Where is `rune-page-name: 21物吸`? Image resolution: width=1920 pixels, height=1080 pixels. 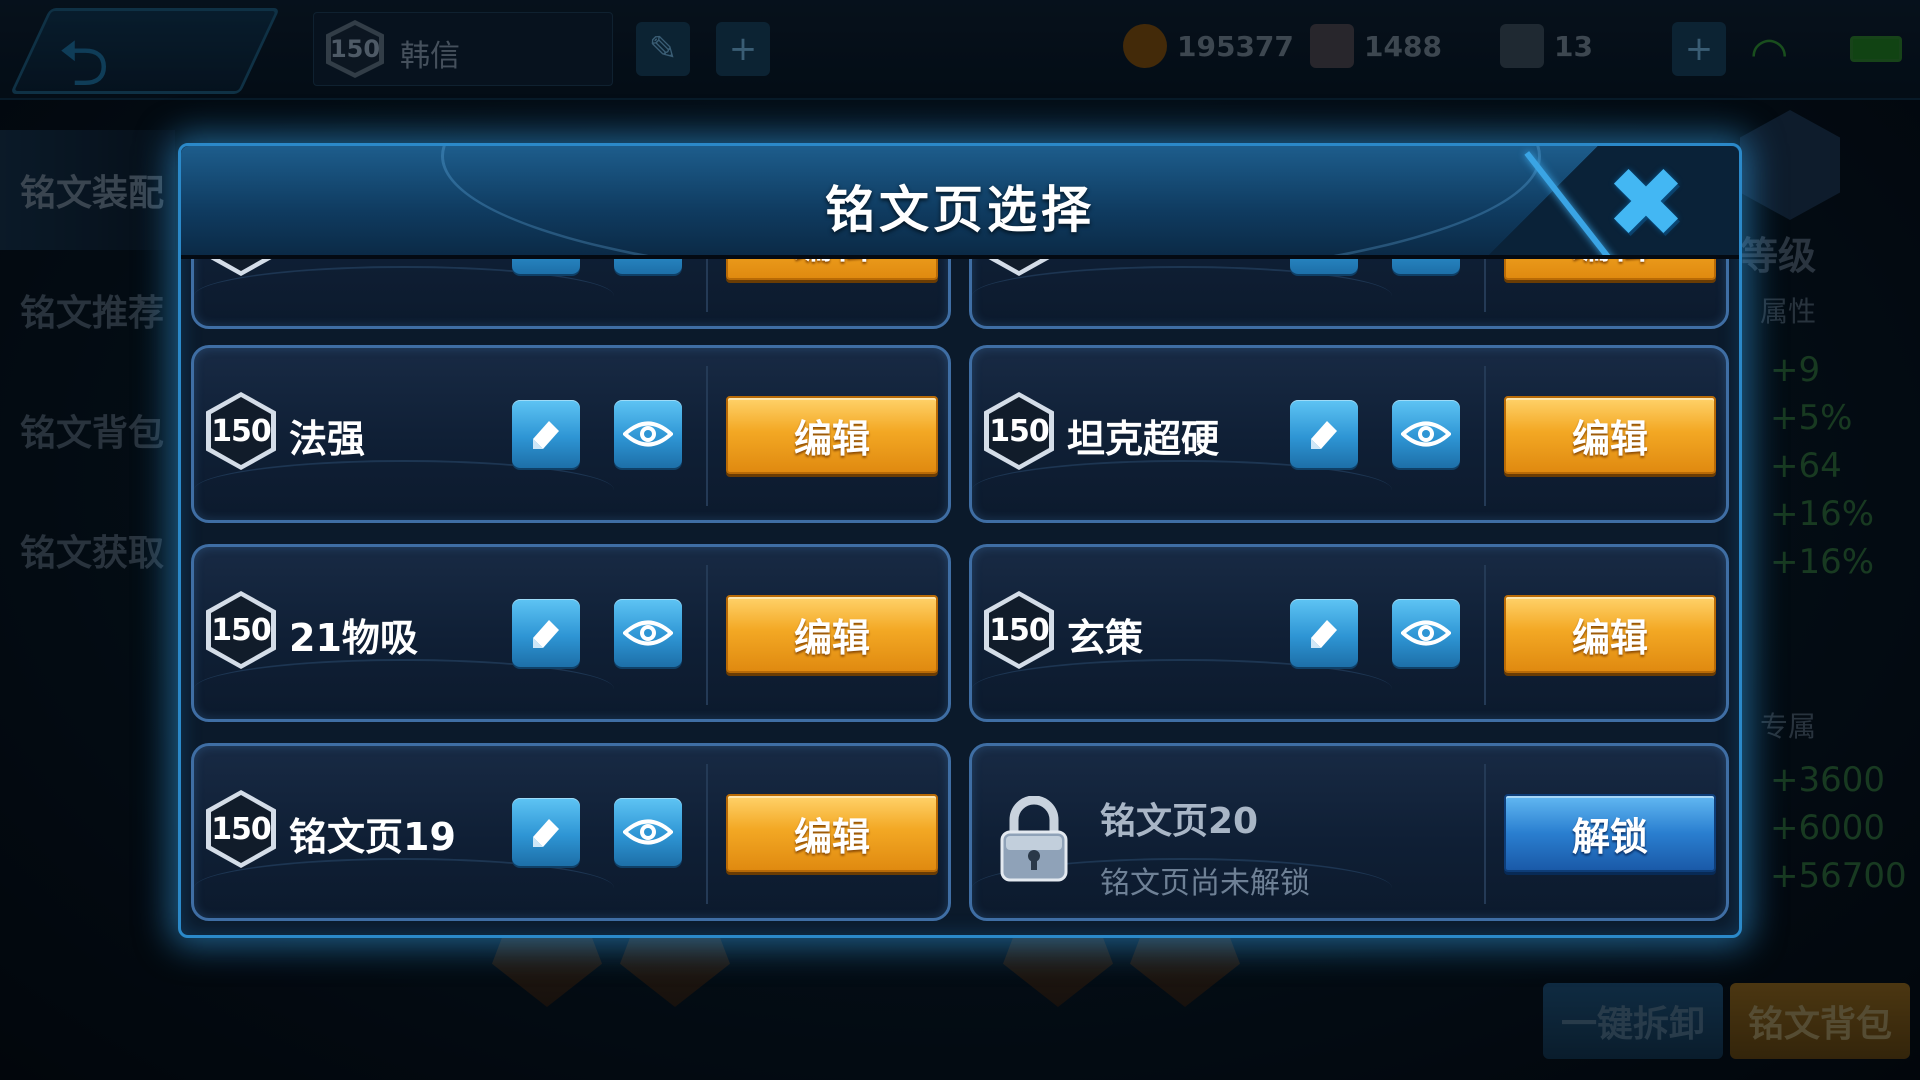 rune-page-name: 21物吸 is located at coordinates (353, 638).